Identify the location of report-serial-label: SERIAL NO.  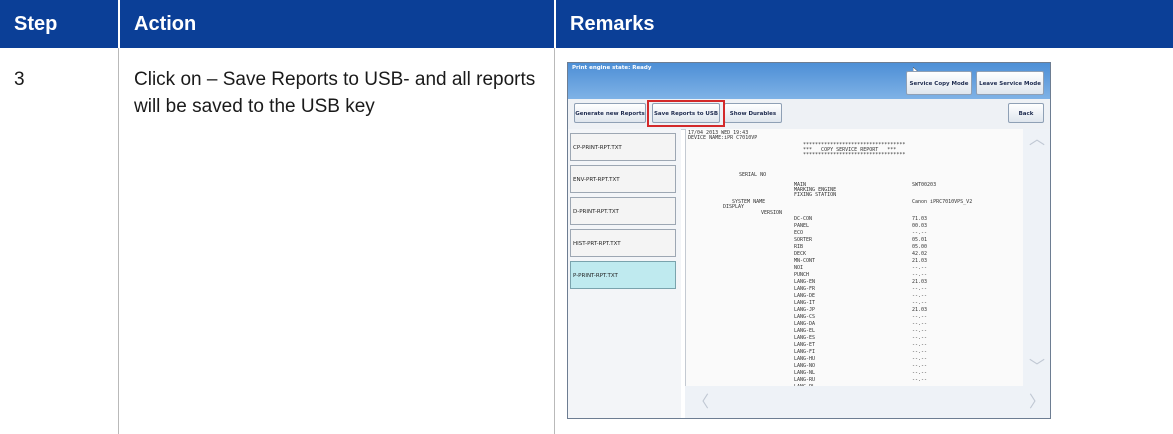
(753, 175).